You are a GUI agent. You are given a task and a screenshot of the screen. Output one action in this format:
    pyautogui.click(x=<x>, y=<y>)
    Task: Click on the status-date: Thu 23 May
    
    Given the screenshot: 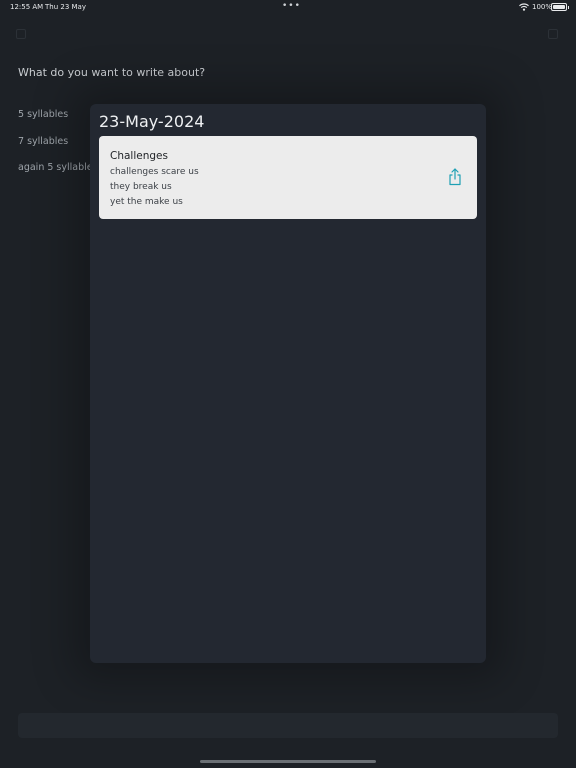 What is the action you would take?
    pyautogui.click(x=65, y=7)
    